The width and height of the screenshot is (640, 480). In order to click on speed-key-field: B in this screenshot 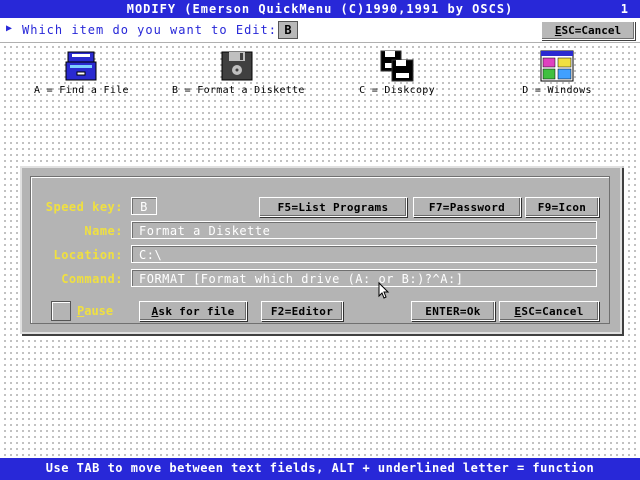, I will do `click(144, 206)`.